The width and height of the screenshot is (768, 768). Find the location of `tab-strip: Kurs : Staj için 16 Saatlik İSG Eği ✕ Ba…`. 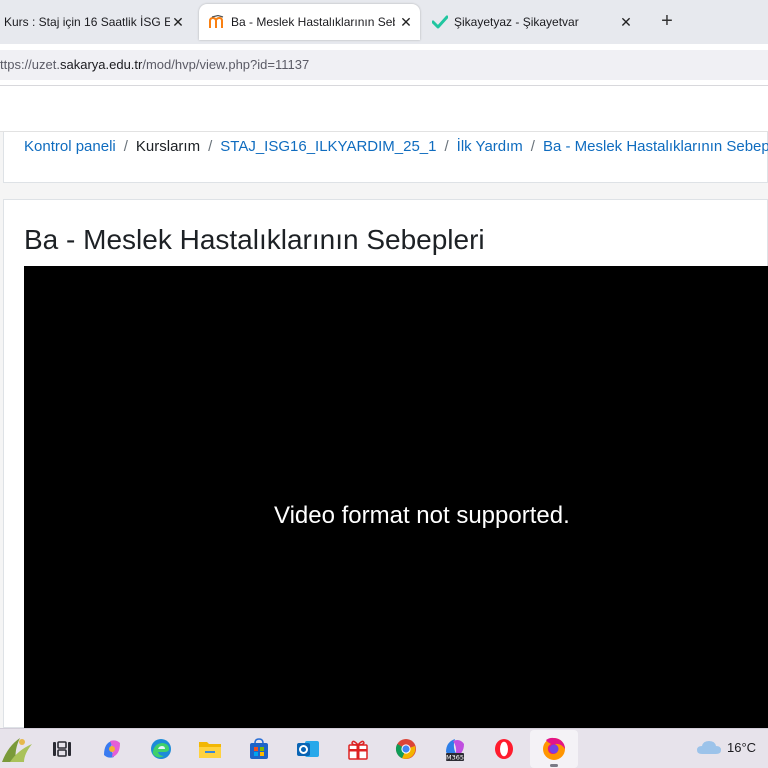

tab-strip: Kurs : Staj için 16 Saatlik İSG Eği ✕ Ba… is located at coordinates (384, 22).